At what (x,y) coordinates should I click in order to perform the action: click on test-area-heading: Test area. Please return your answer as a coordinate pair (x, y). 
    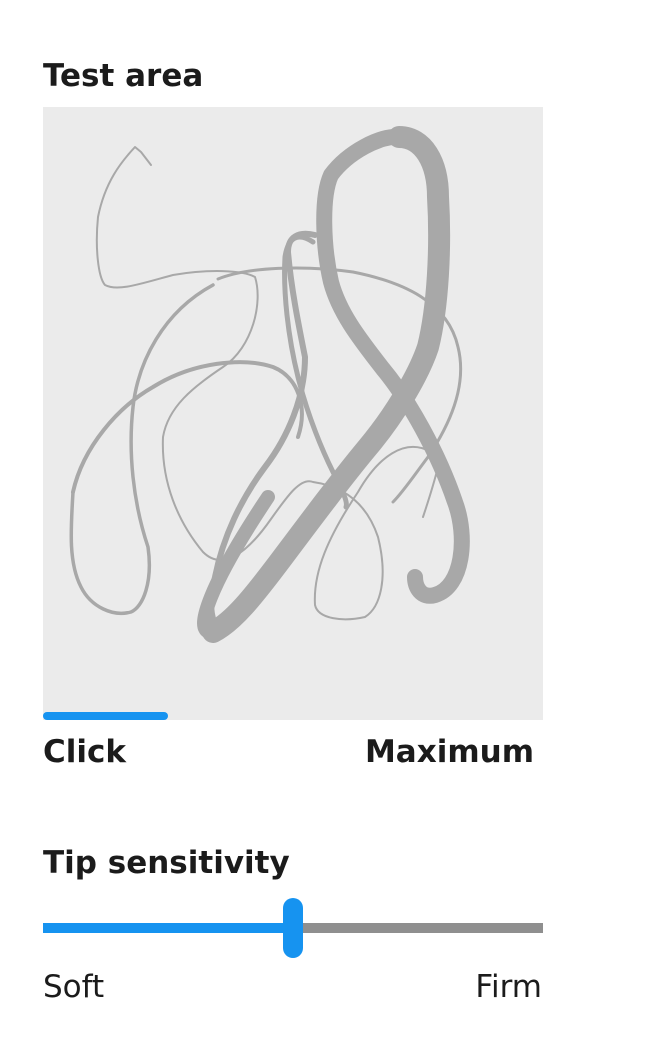
    Looking at the image, I should click on (123, 76).